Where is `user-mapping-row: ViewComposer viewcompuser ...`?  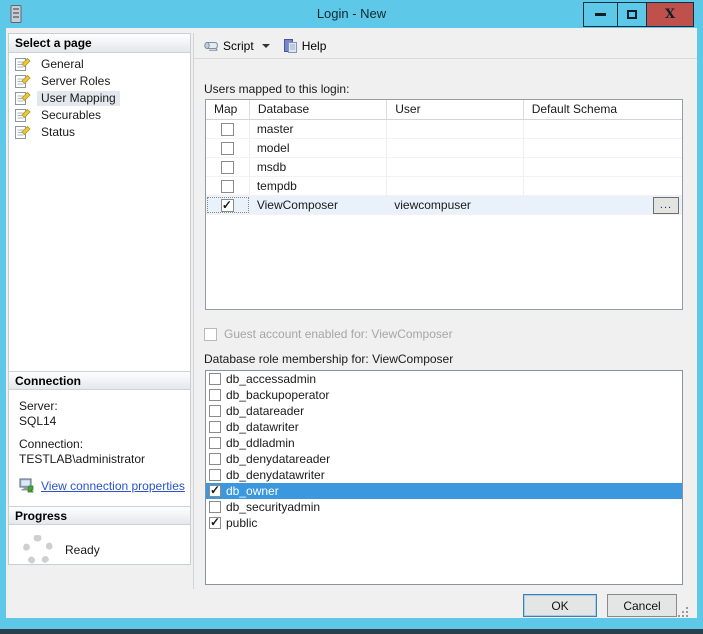
user-mapping-row: ViewComposer viewcompuser ... is located at coordinates (444, 205).